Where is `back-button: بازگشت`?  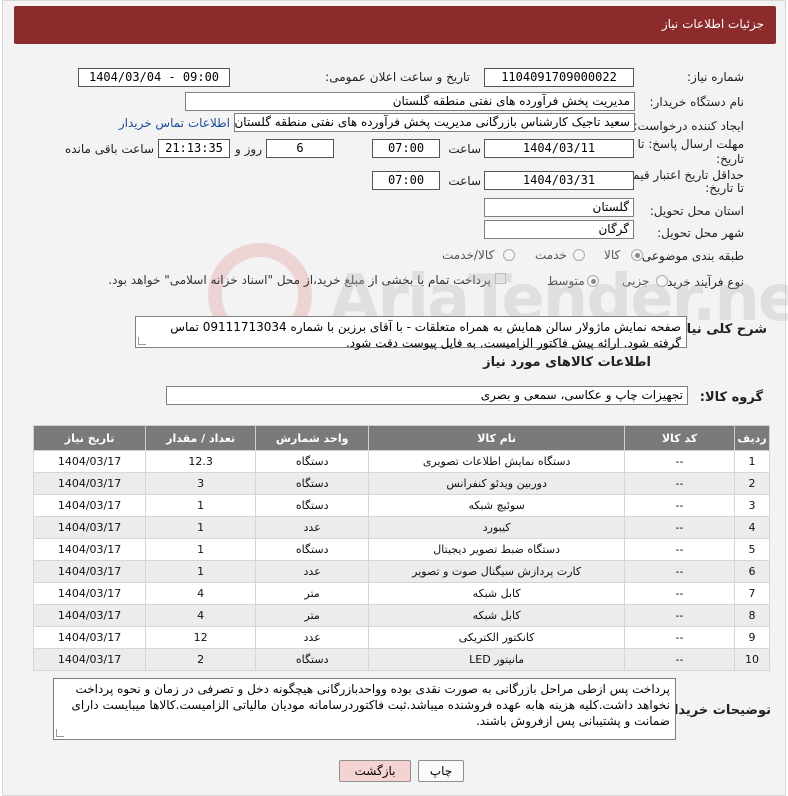
back-button: بازگشت is located at coordinates (375, 771).